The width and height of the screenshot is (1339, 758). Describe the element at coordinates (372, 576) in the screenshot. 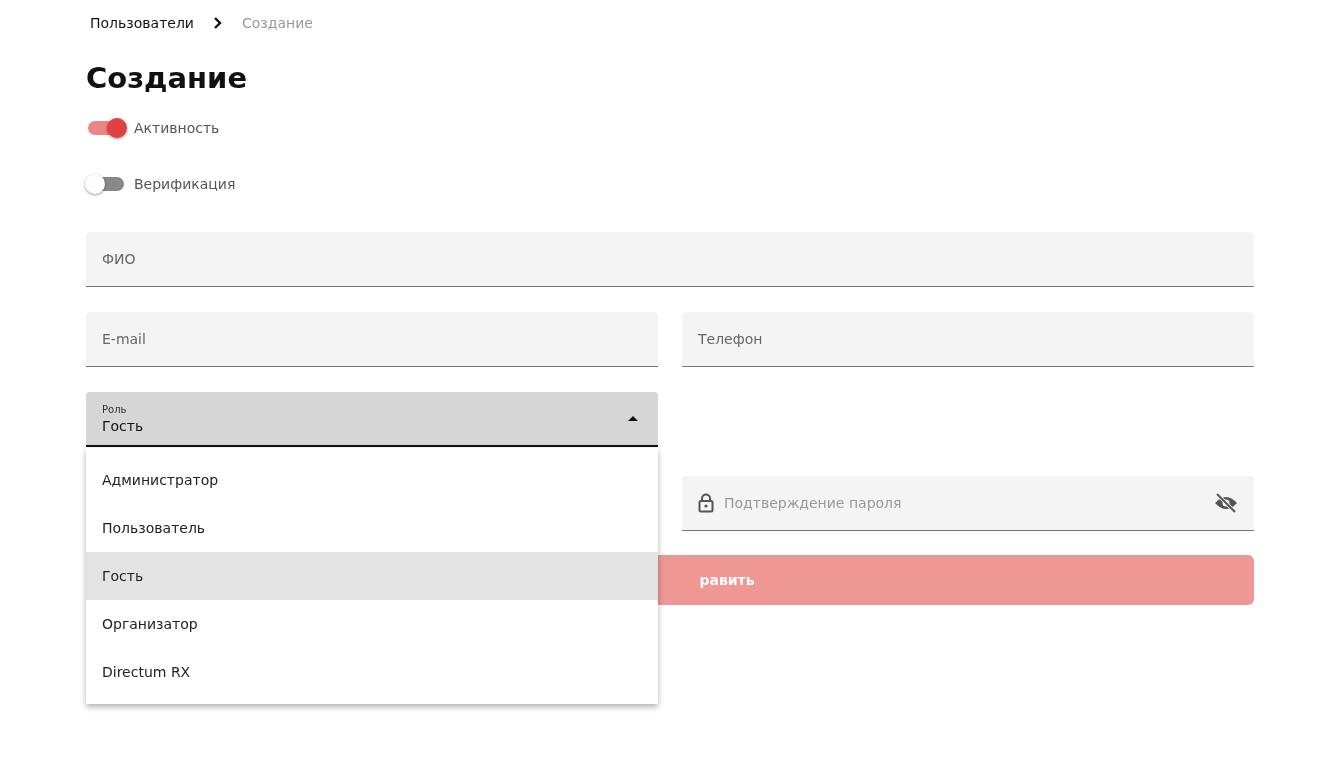

I see `menu-item: Гость` at that location.